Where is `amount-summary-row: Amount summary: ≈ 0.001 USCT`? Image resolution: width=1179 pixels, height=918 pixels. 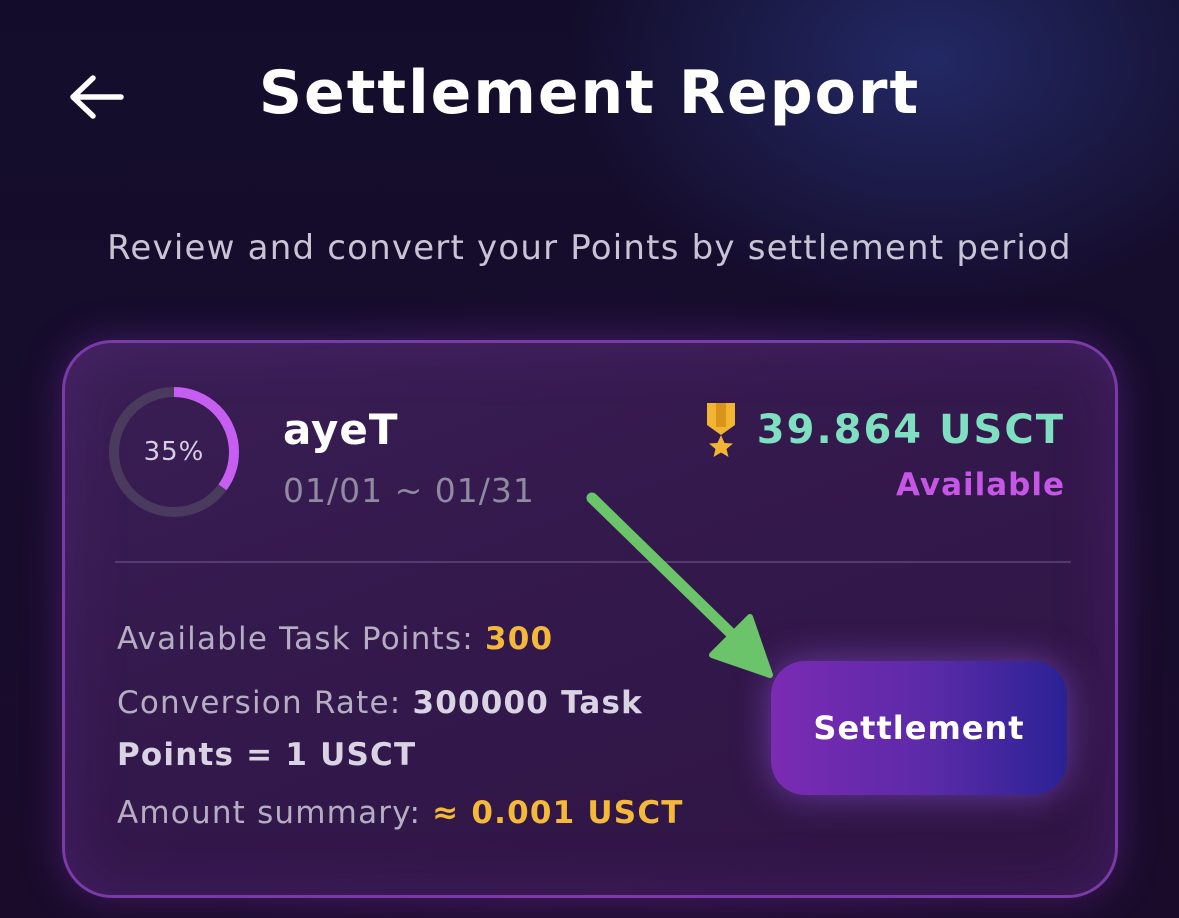
amount-summary-row: Amount summary: ≈ 0.001 USCT is located at coordinates (400, 813).